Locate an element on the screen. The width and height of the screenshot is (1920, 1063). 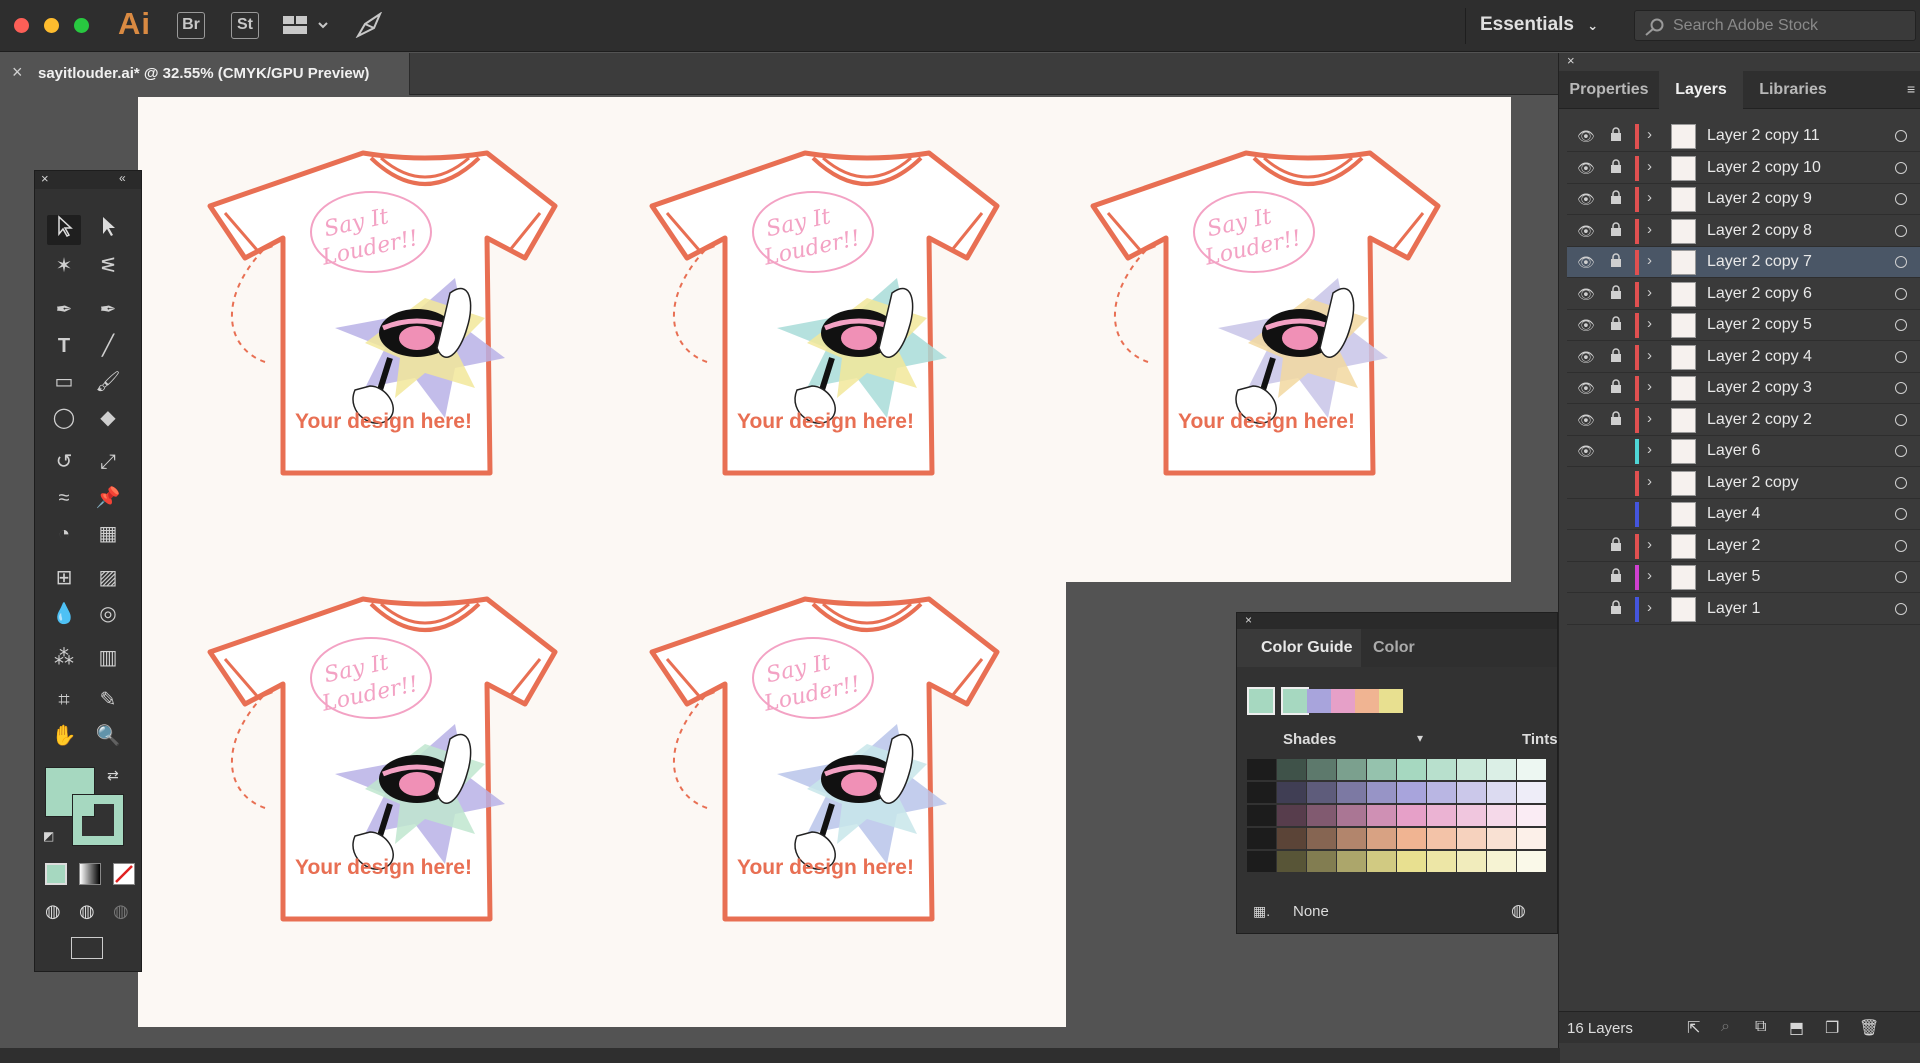
layer-name: Layer 2 copy is located at coordinates (1753, 483).